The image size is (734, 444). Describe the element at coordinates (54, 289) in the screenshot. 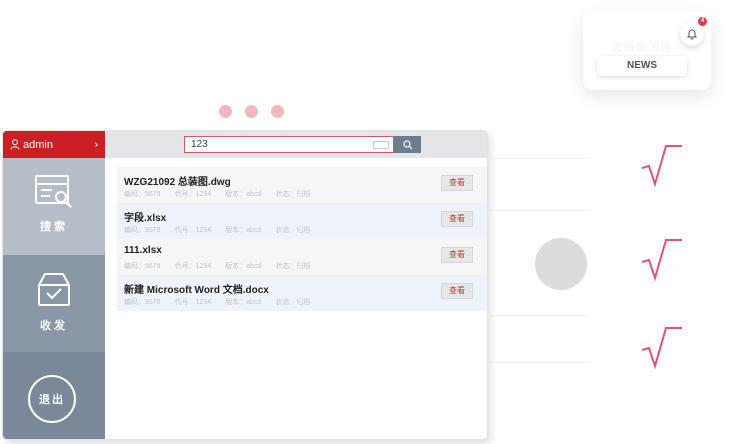

I see `inbox-box-icon` at that location.